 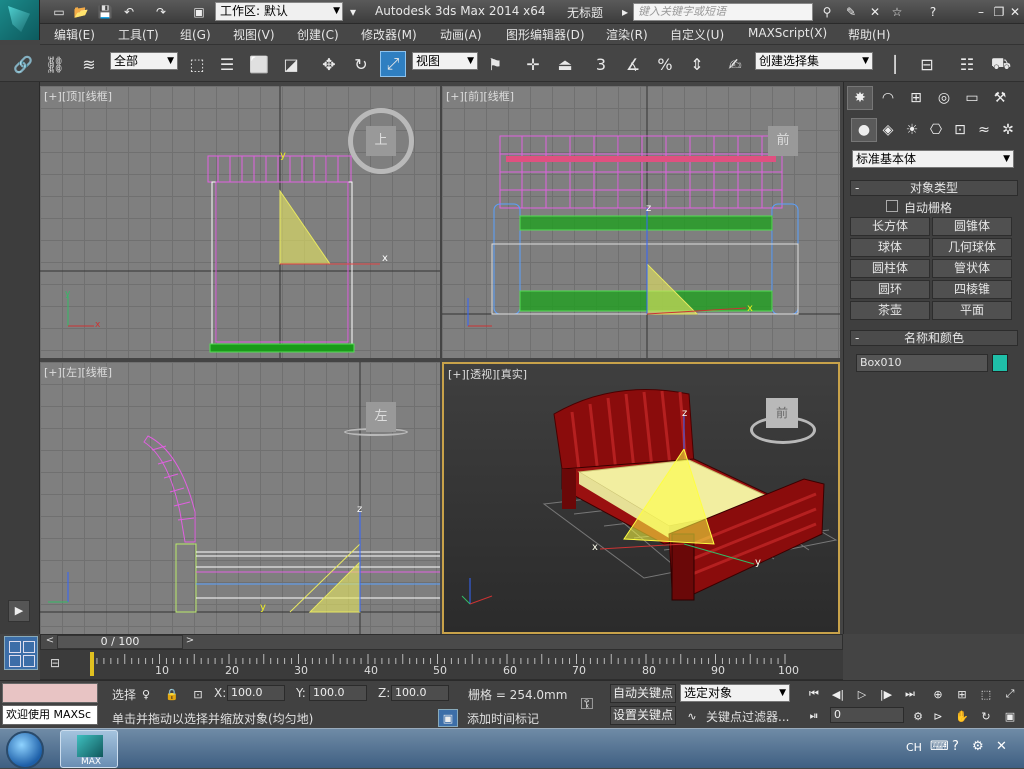 I want to click on move-icon: ✥, so click(x=329, y=64).